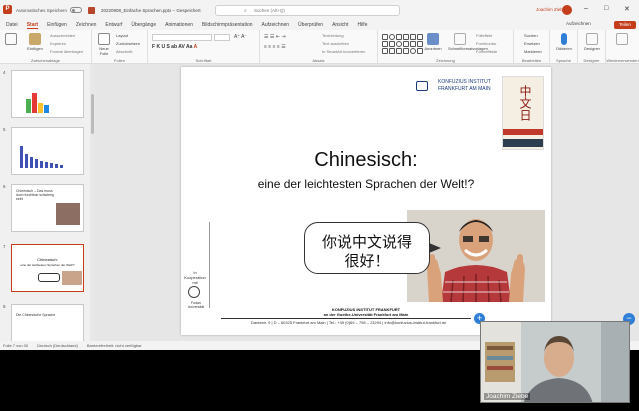 The width and height of the screenshot is (639, 411). What do you see at coordinates (179, 25) in the screenshot?
I see `tab-animationen: Animationen` at bounding box center [179, 25].